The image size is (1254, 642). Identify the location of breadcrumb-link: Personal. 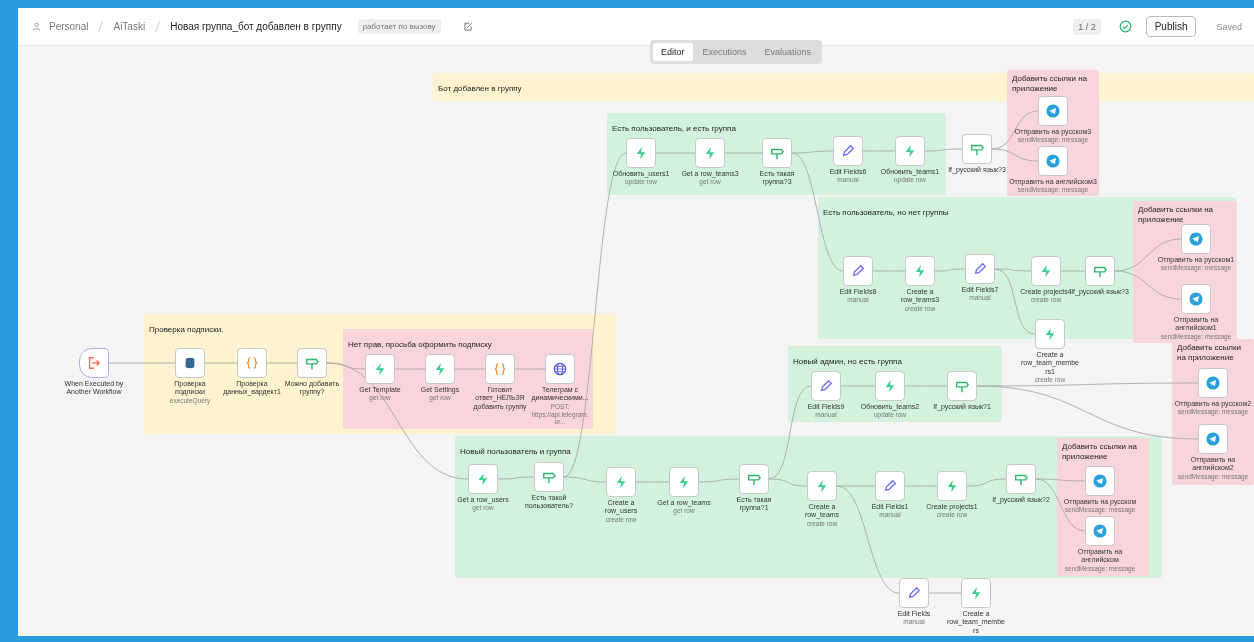
(69, 26).